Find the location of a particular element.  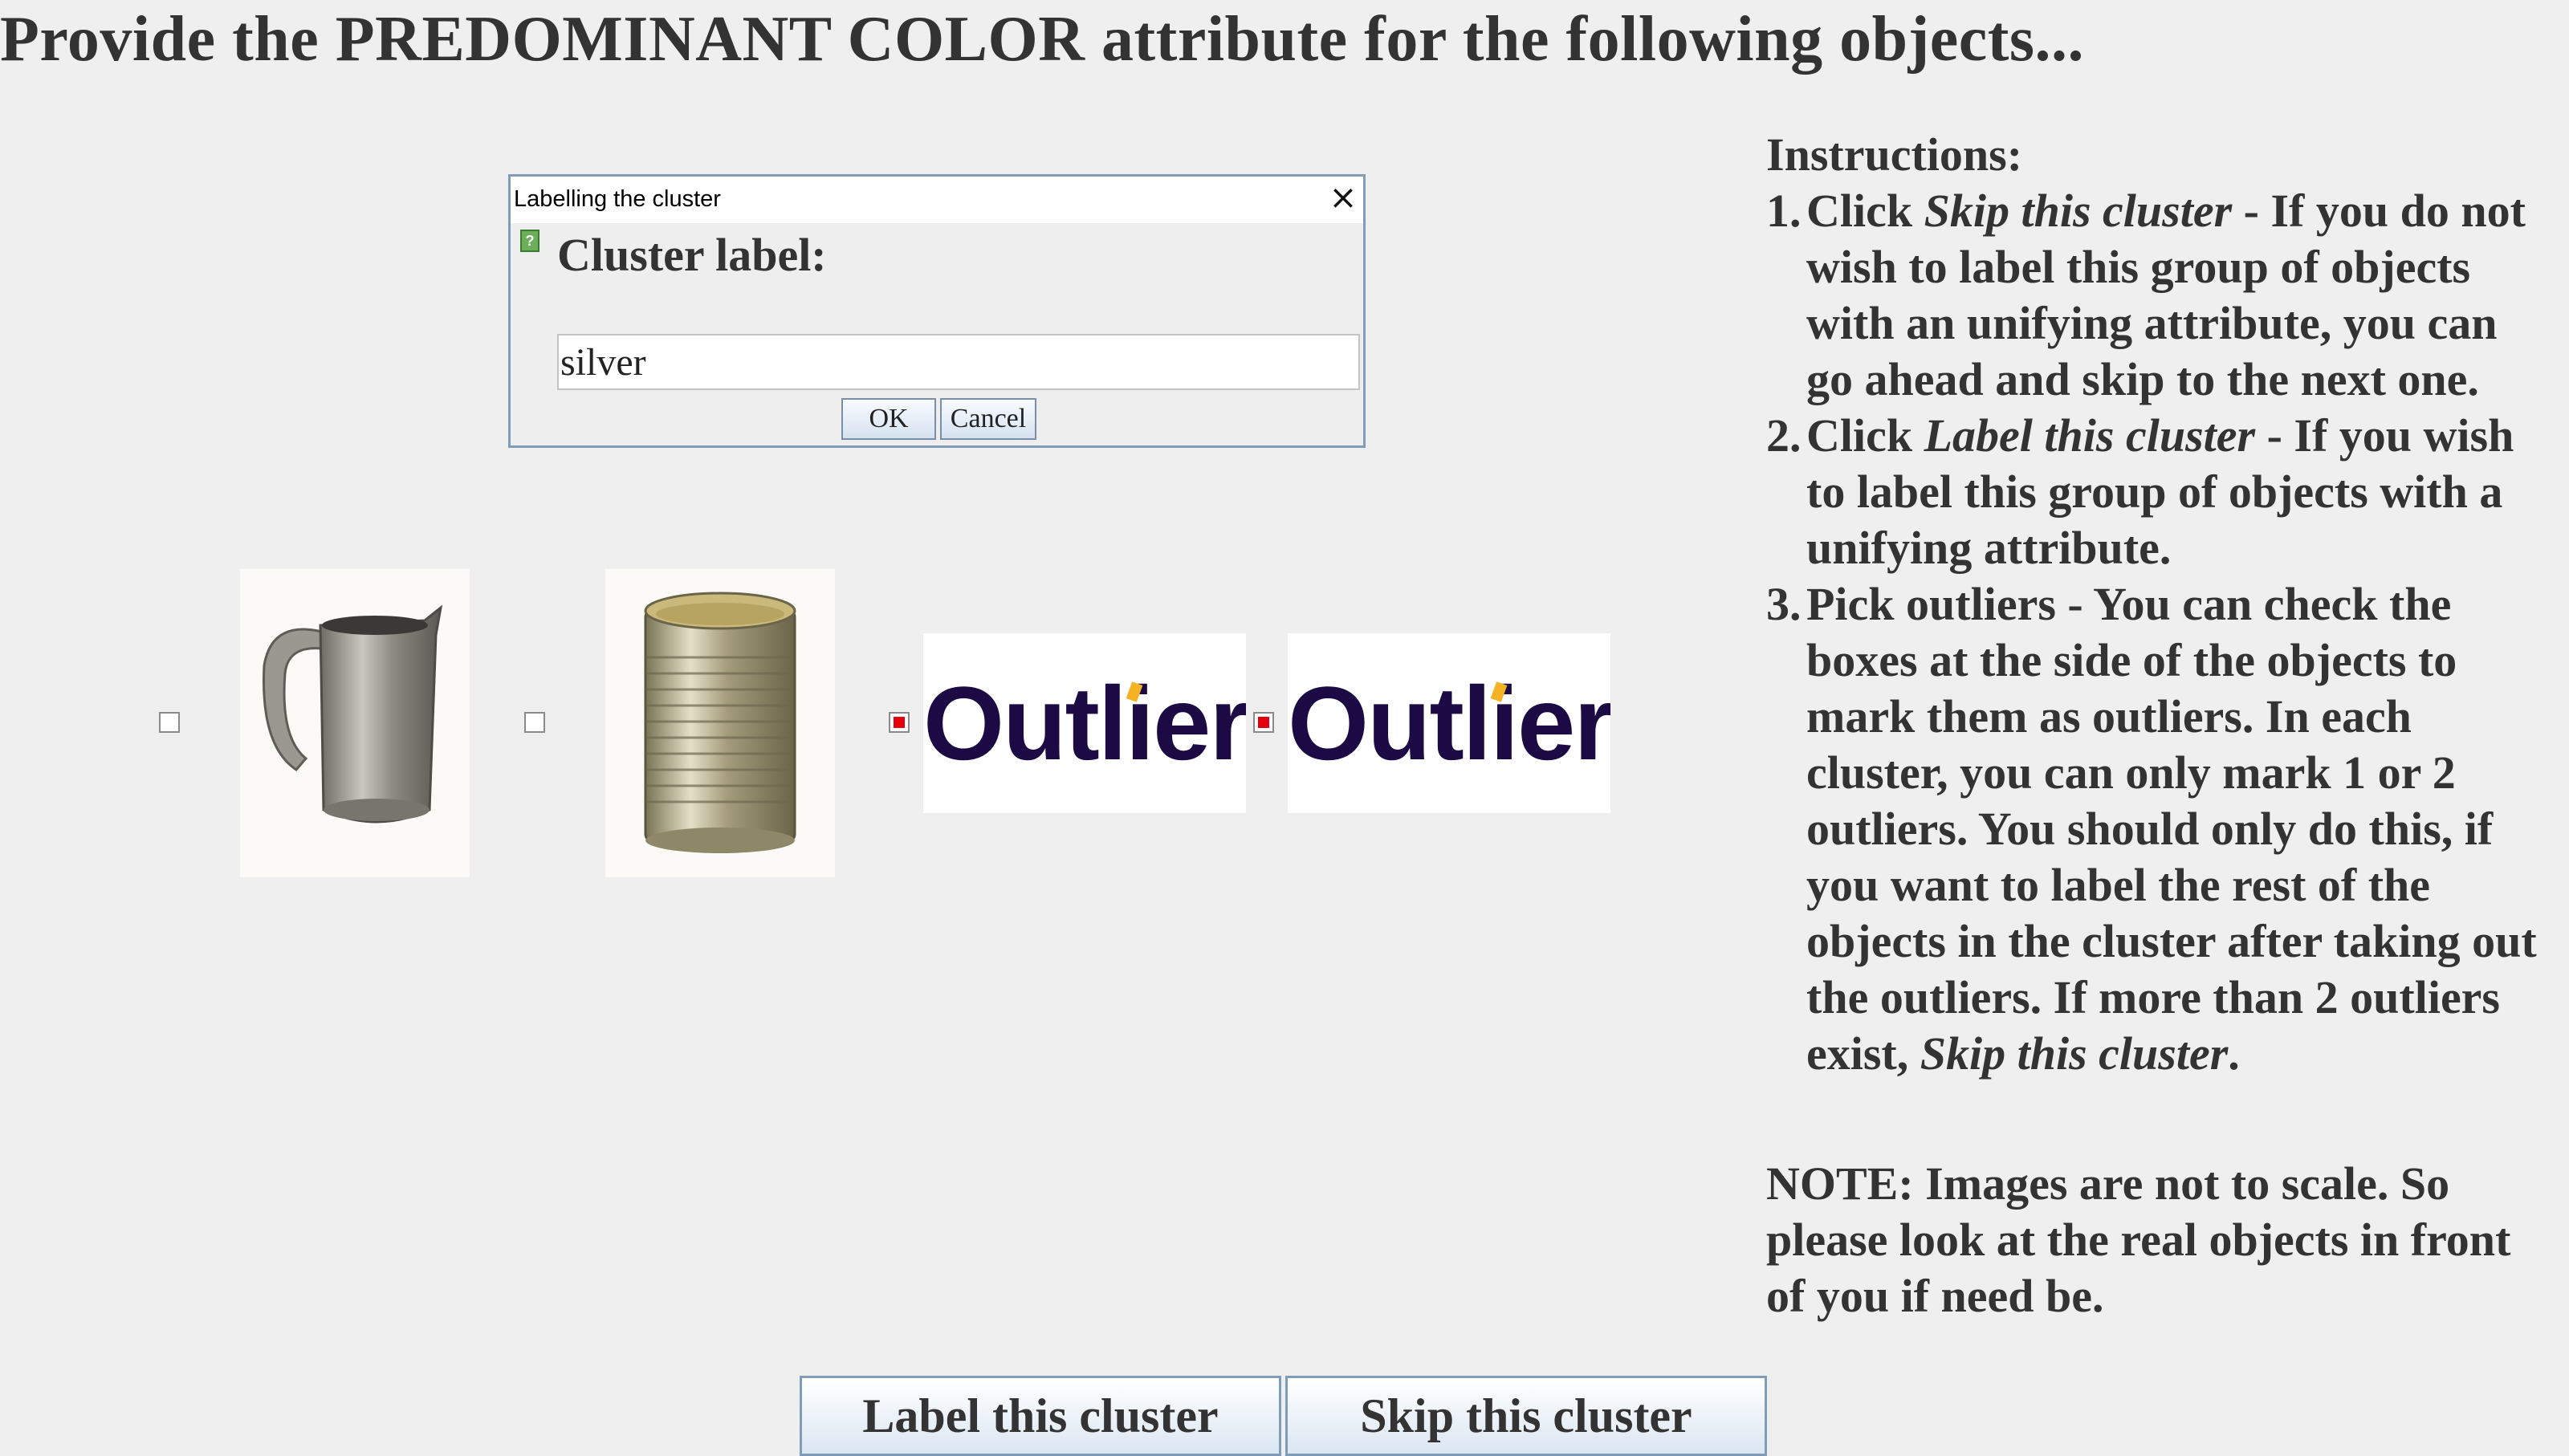

outlier-image-2: Outlier is located at coordinates (1449, 723).